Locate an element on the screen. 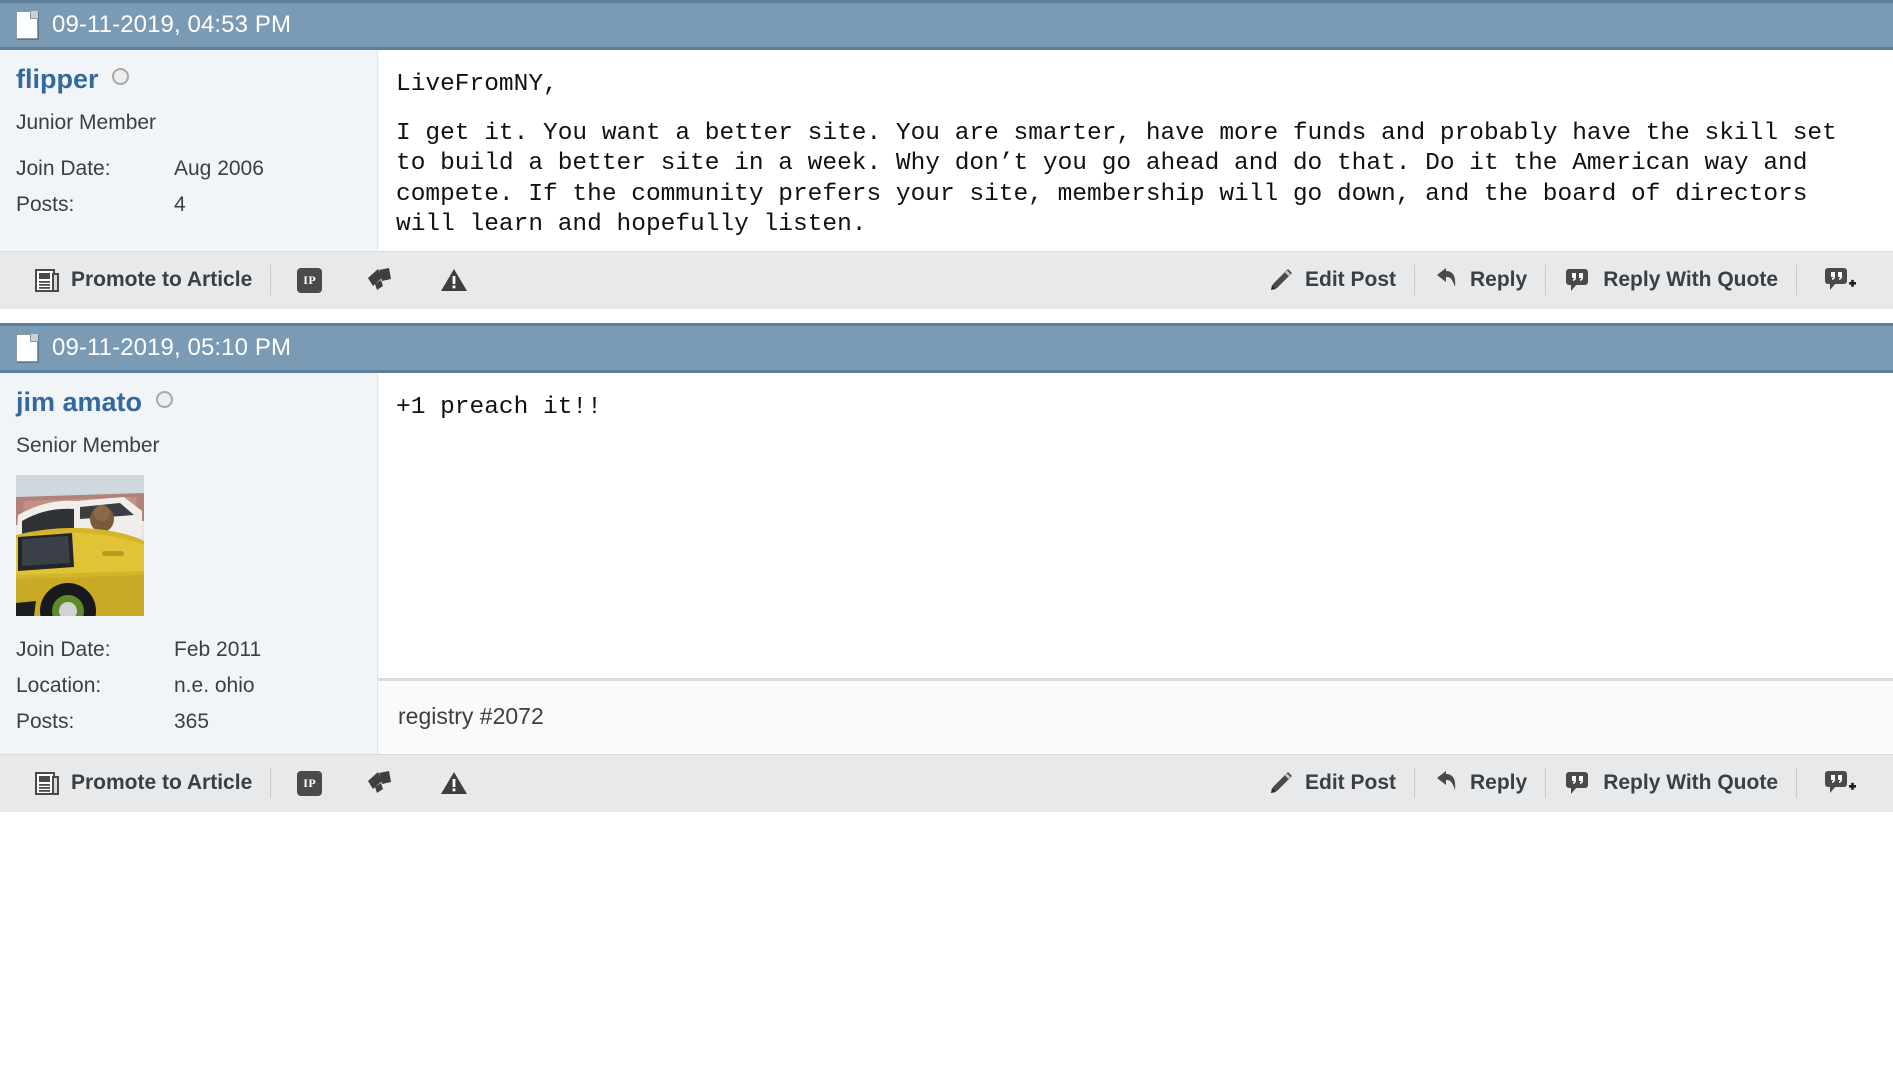  username-row: jim amato is located at coordinates (196, 402).